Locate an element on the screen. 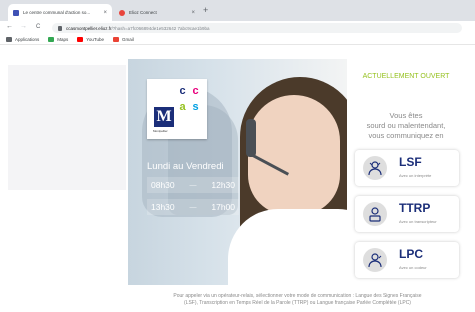 The width and height of the screenshot is (475, 312). mode-lsf-button: LSF Avec un interprète is located at coordinates (407, 168).